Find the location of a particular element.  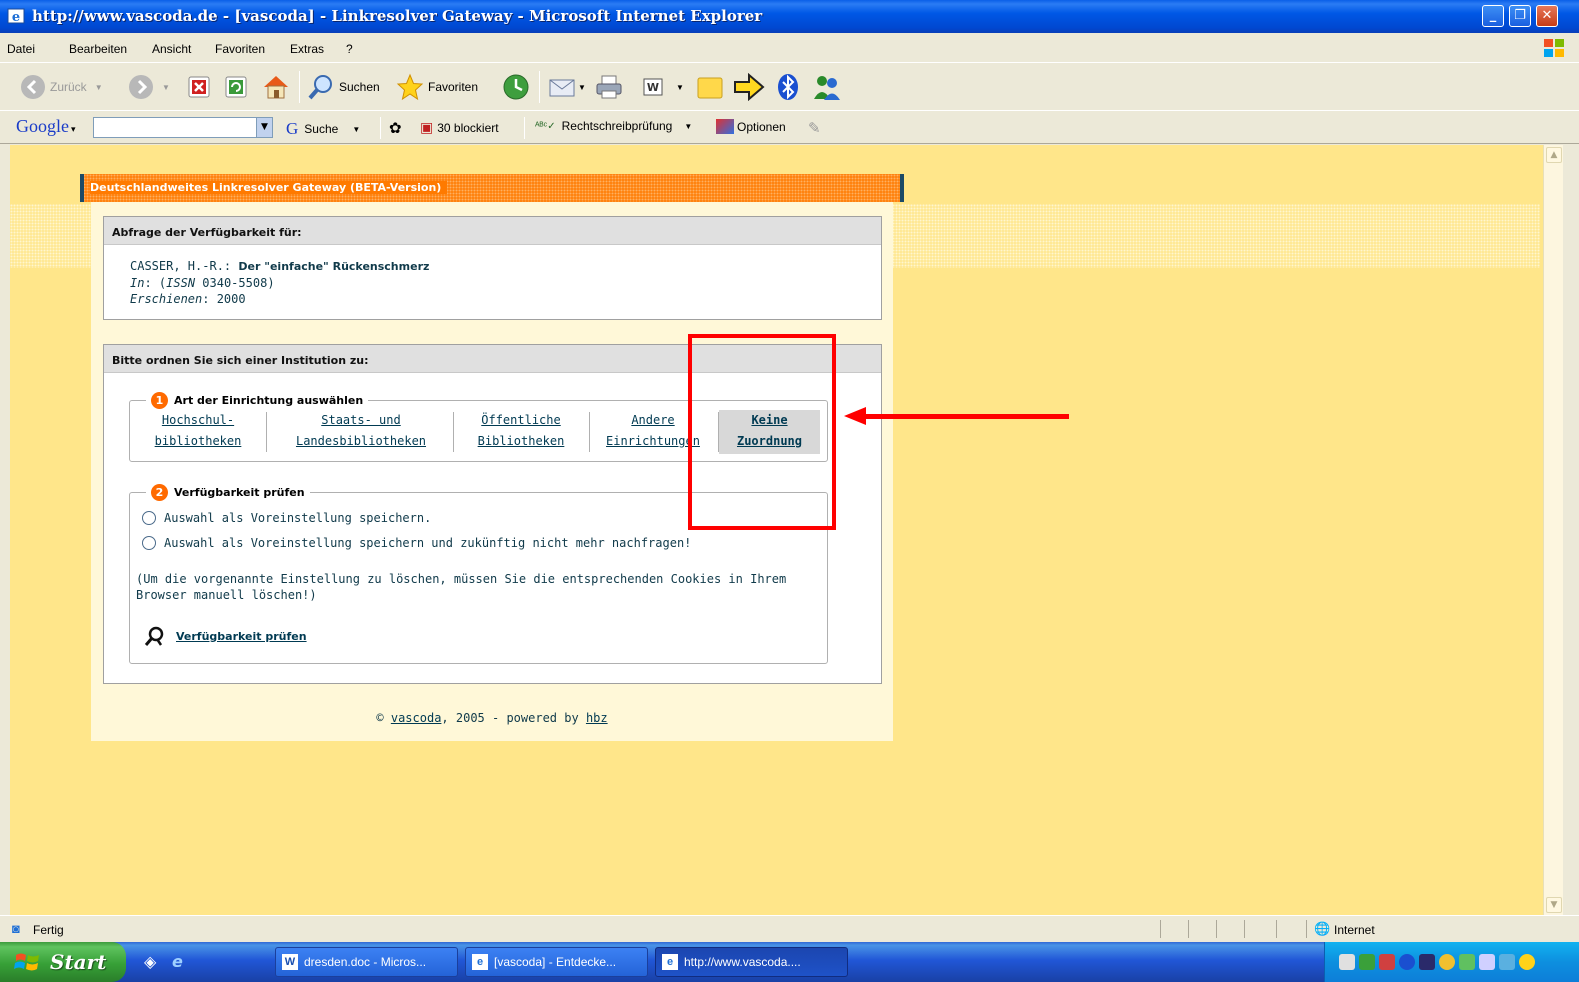

pagerank-button: ✿ is located at coordinates (395, 128).